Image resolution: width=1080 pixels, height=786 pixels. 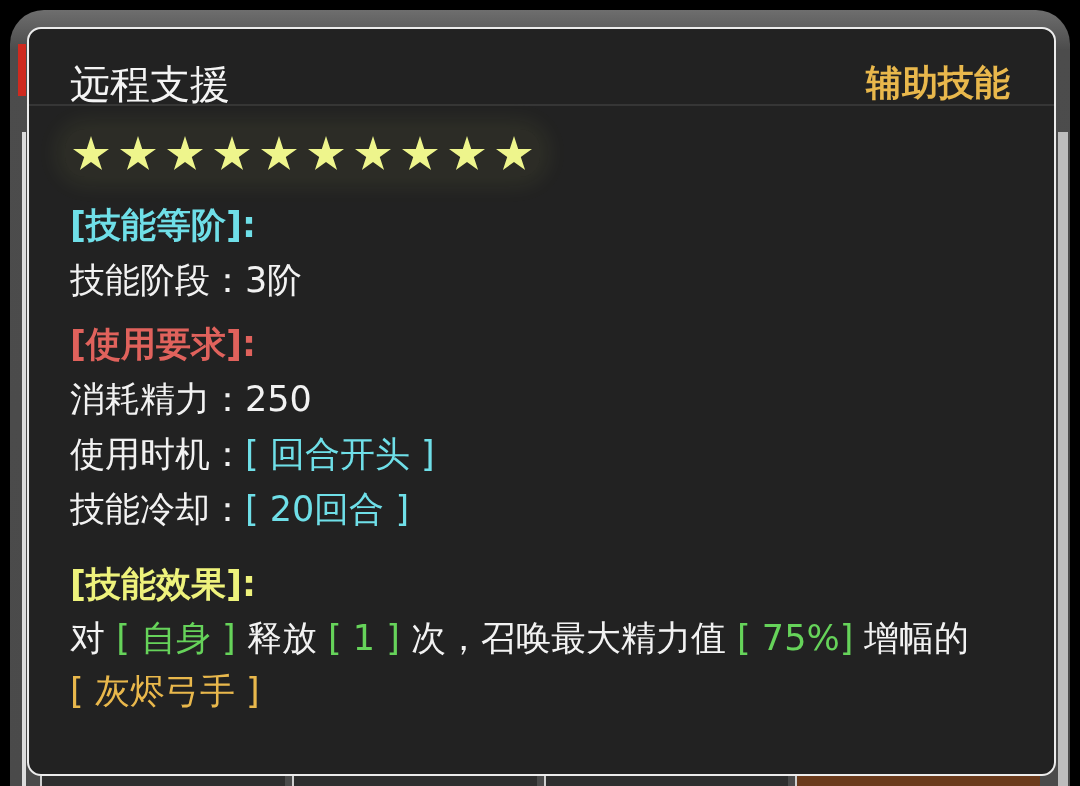 What do you see at coordinates (340, 454) in the screenshot?
I see `stat-value: [ 回合开头 ]` at bounding box center [340, 454].